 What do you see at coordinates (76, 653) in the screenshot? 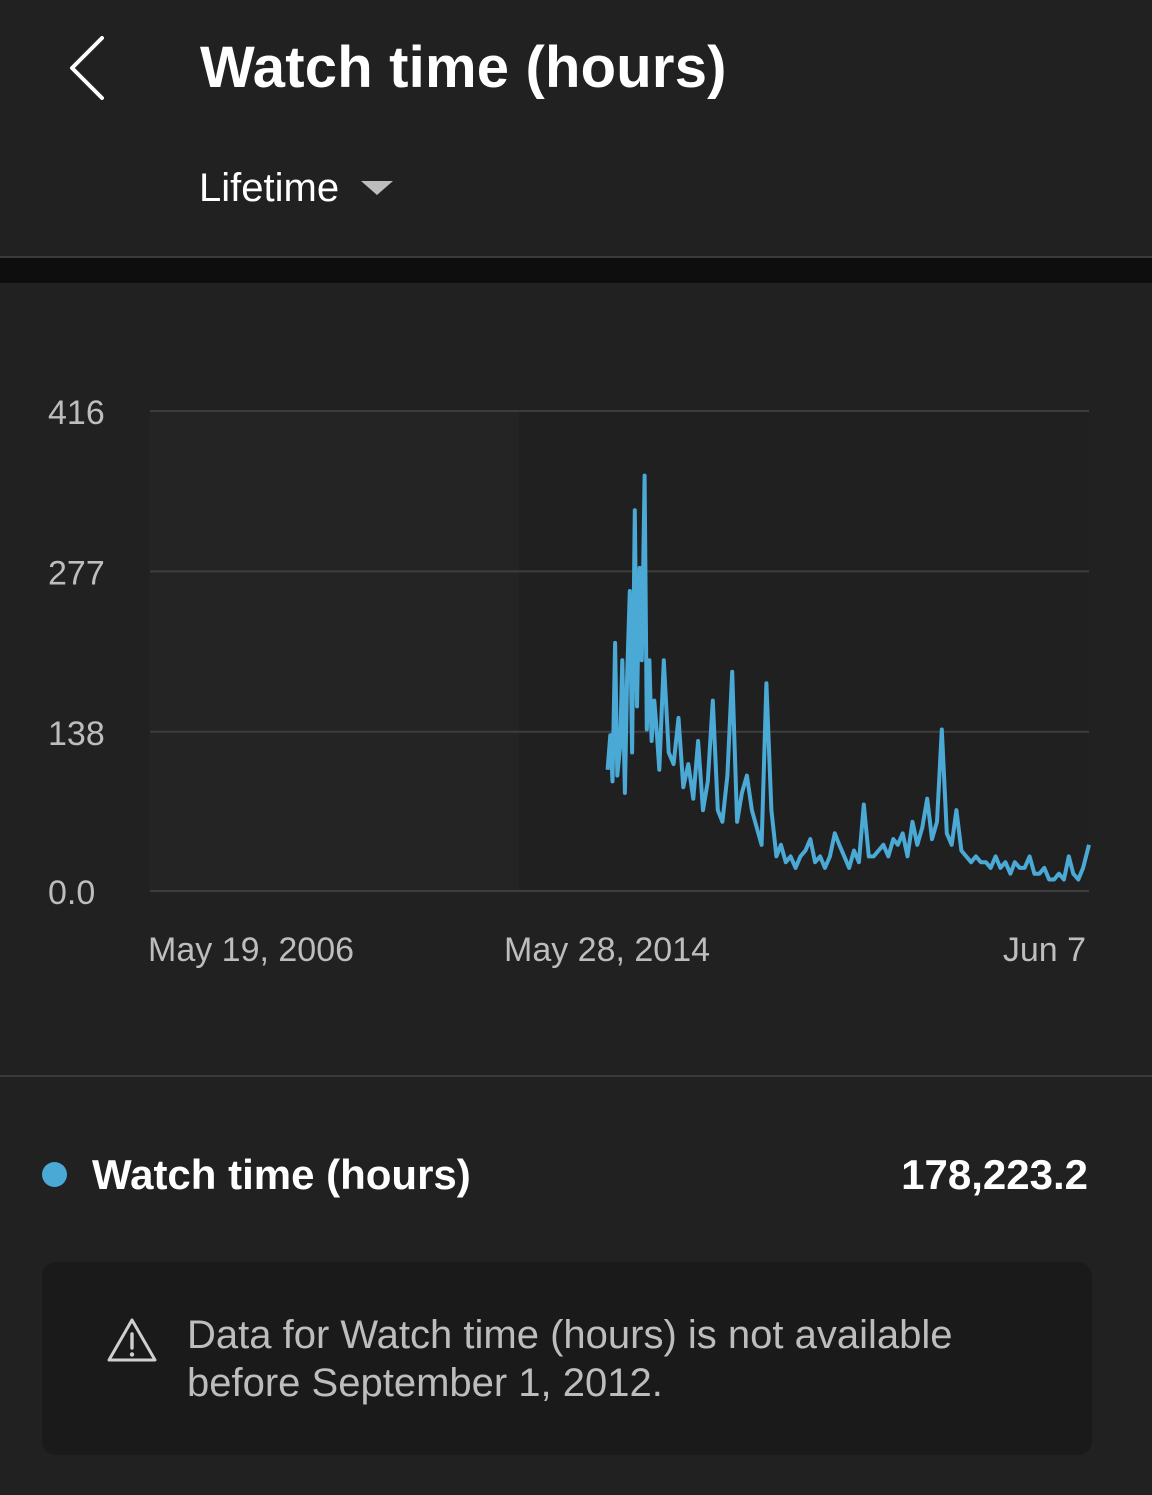
I see `y-axis-labels: 416 277 138 0.0` at bounding box center [76, 653].